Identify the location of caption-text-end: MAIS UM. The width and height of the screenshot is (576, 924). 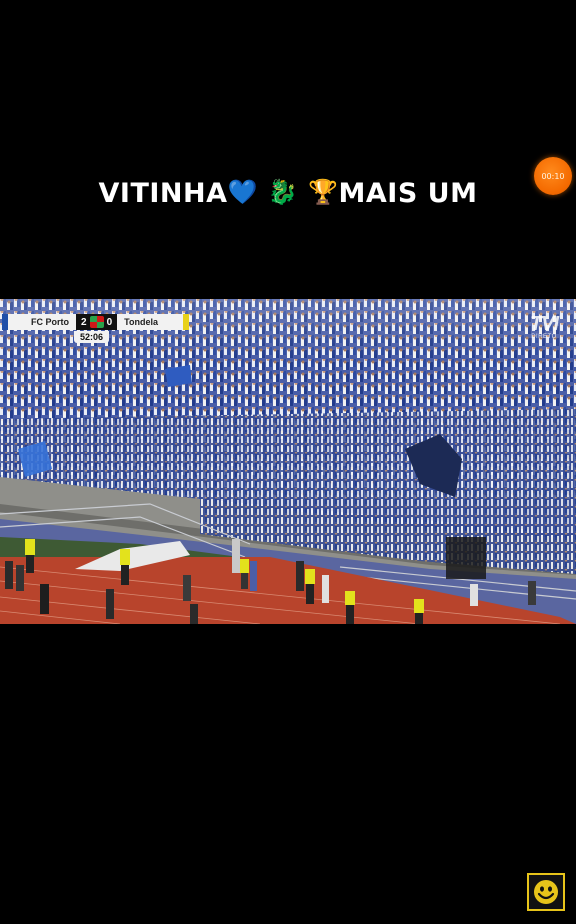
(408, 193).